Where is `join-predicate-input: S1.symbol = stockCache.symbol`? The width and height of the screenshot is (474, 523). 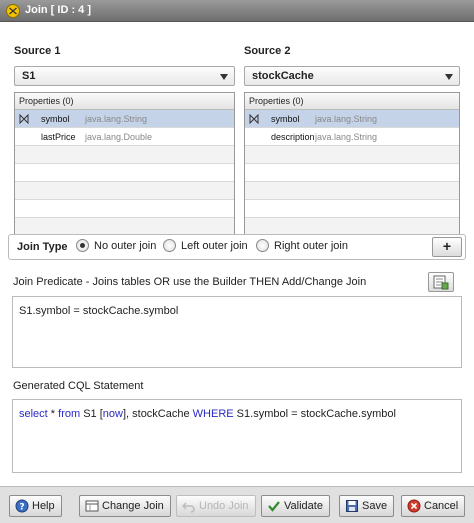
join-predicate-input: S1.symbol = stockCache.symbol is located at coordinates (237, 332).